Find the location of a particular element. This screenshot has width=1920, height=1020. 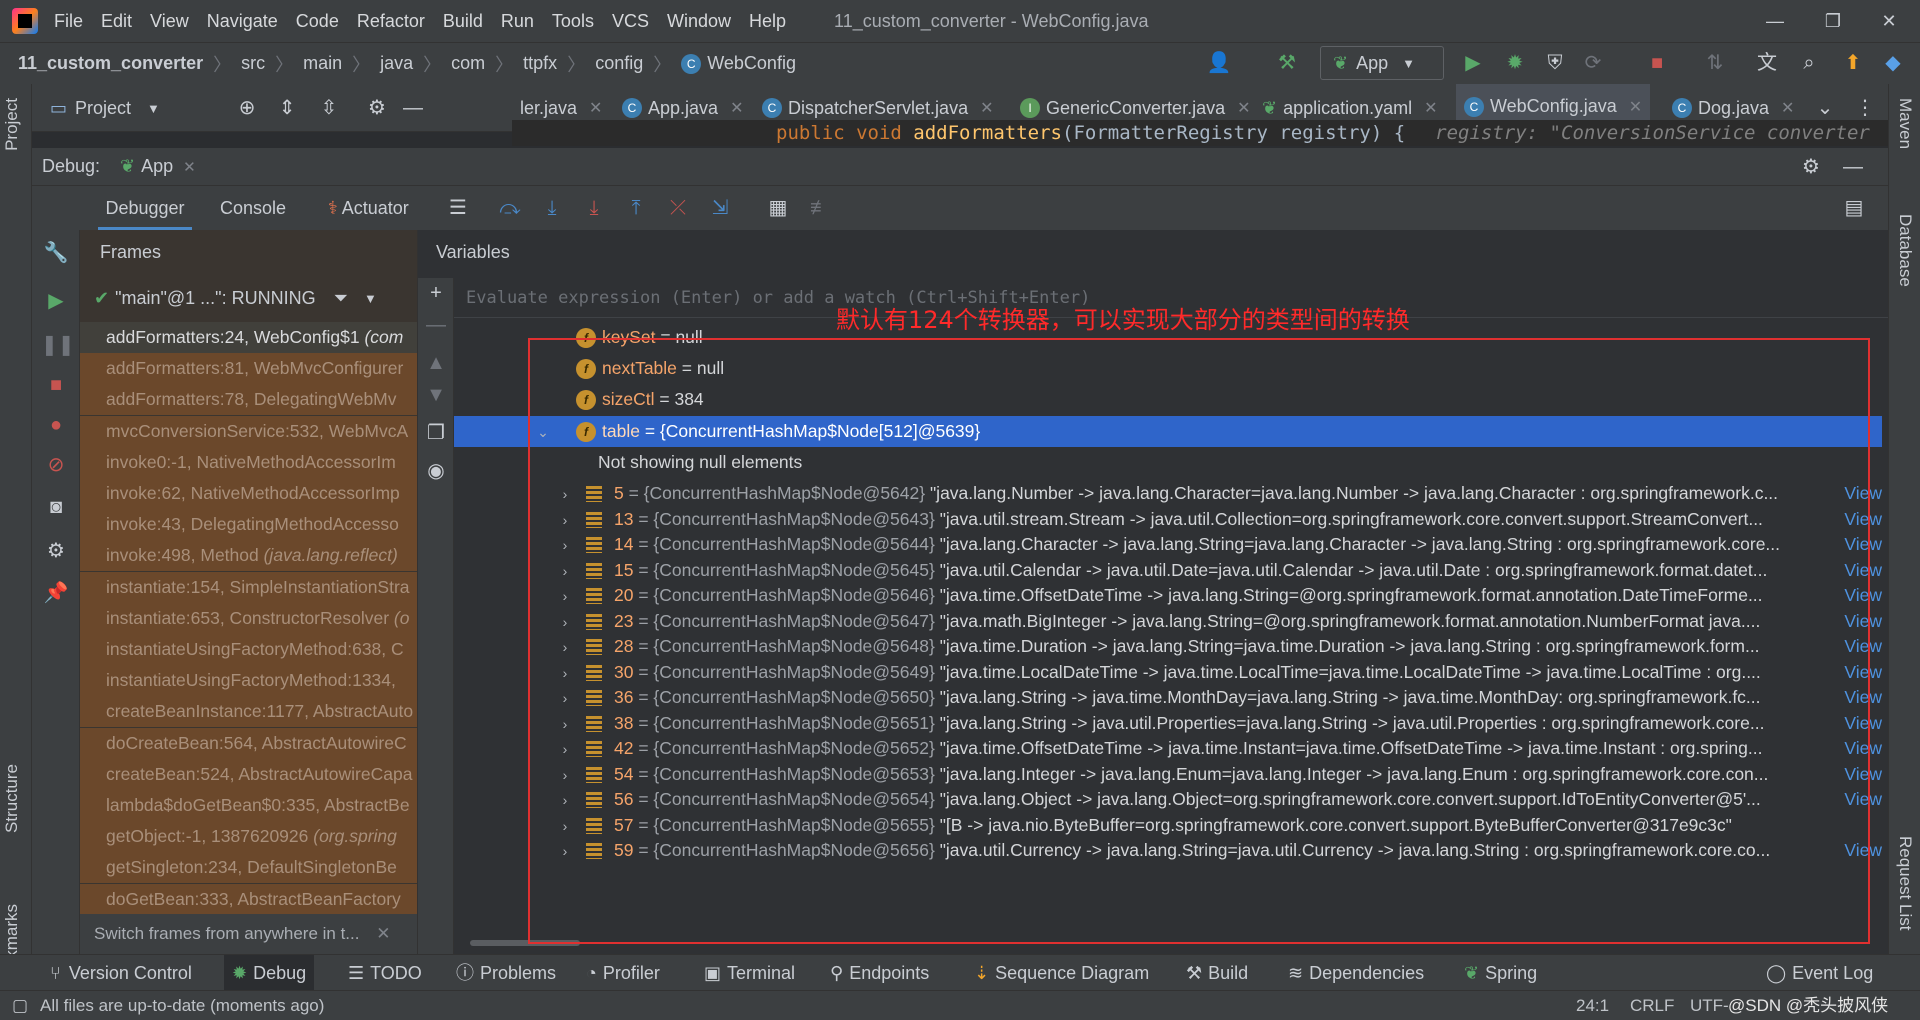

hide-icon: — is located at coordinates (413, 108).